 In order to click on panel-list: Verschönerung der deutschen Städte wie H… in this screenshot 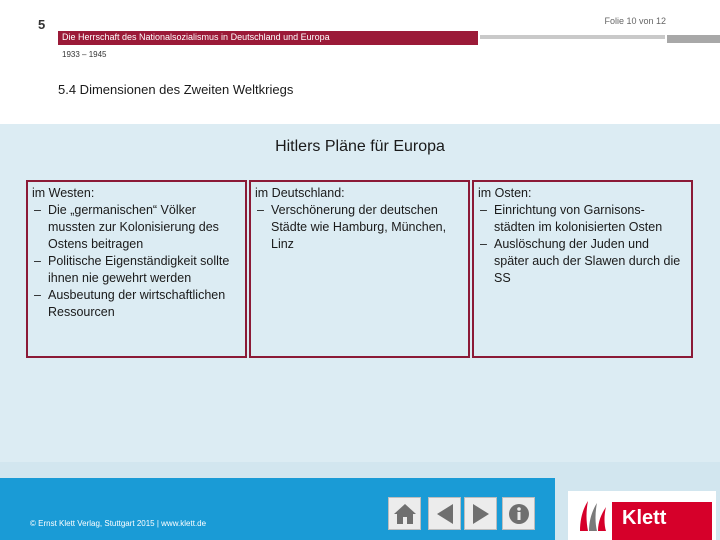, I will do `click(357, 227)`.